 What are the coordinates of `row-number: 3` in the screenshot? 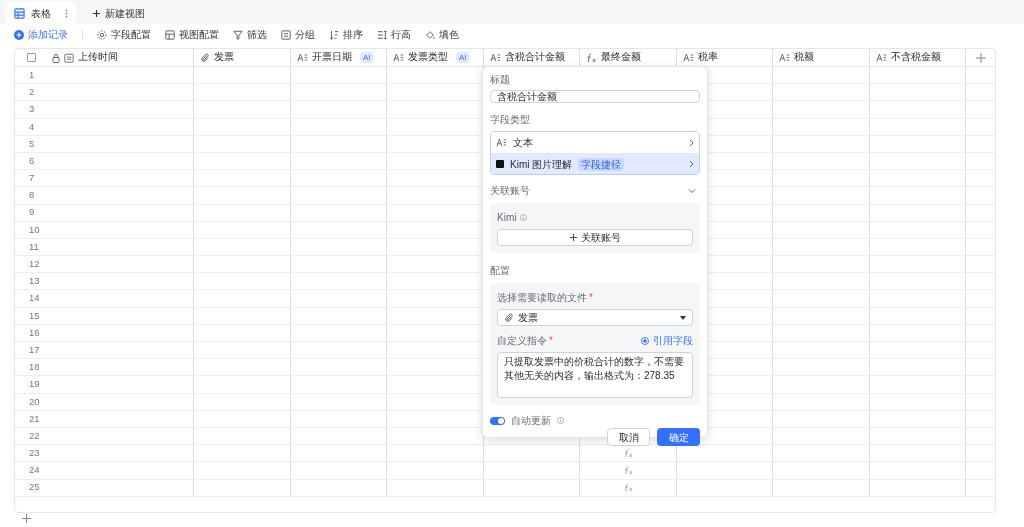 It's located at (31, 109).